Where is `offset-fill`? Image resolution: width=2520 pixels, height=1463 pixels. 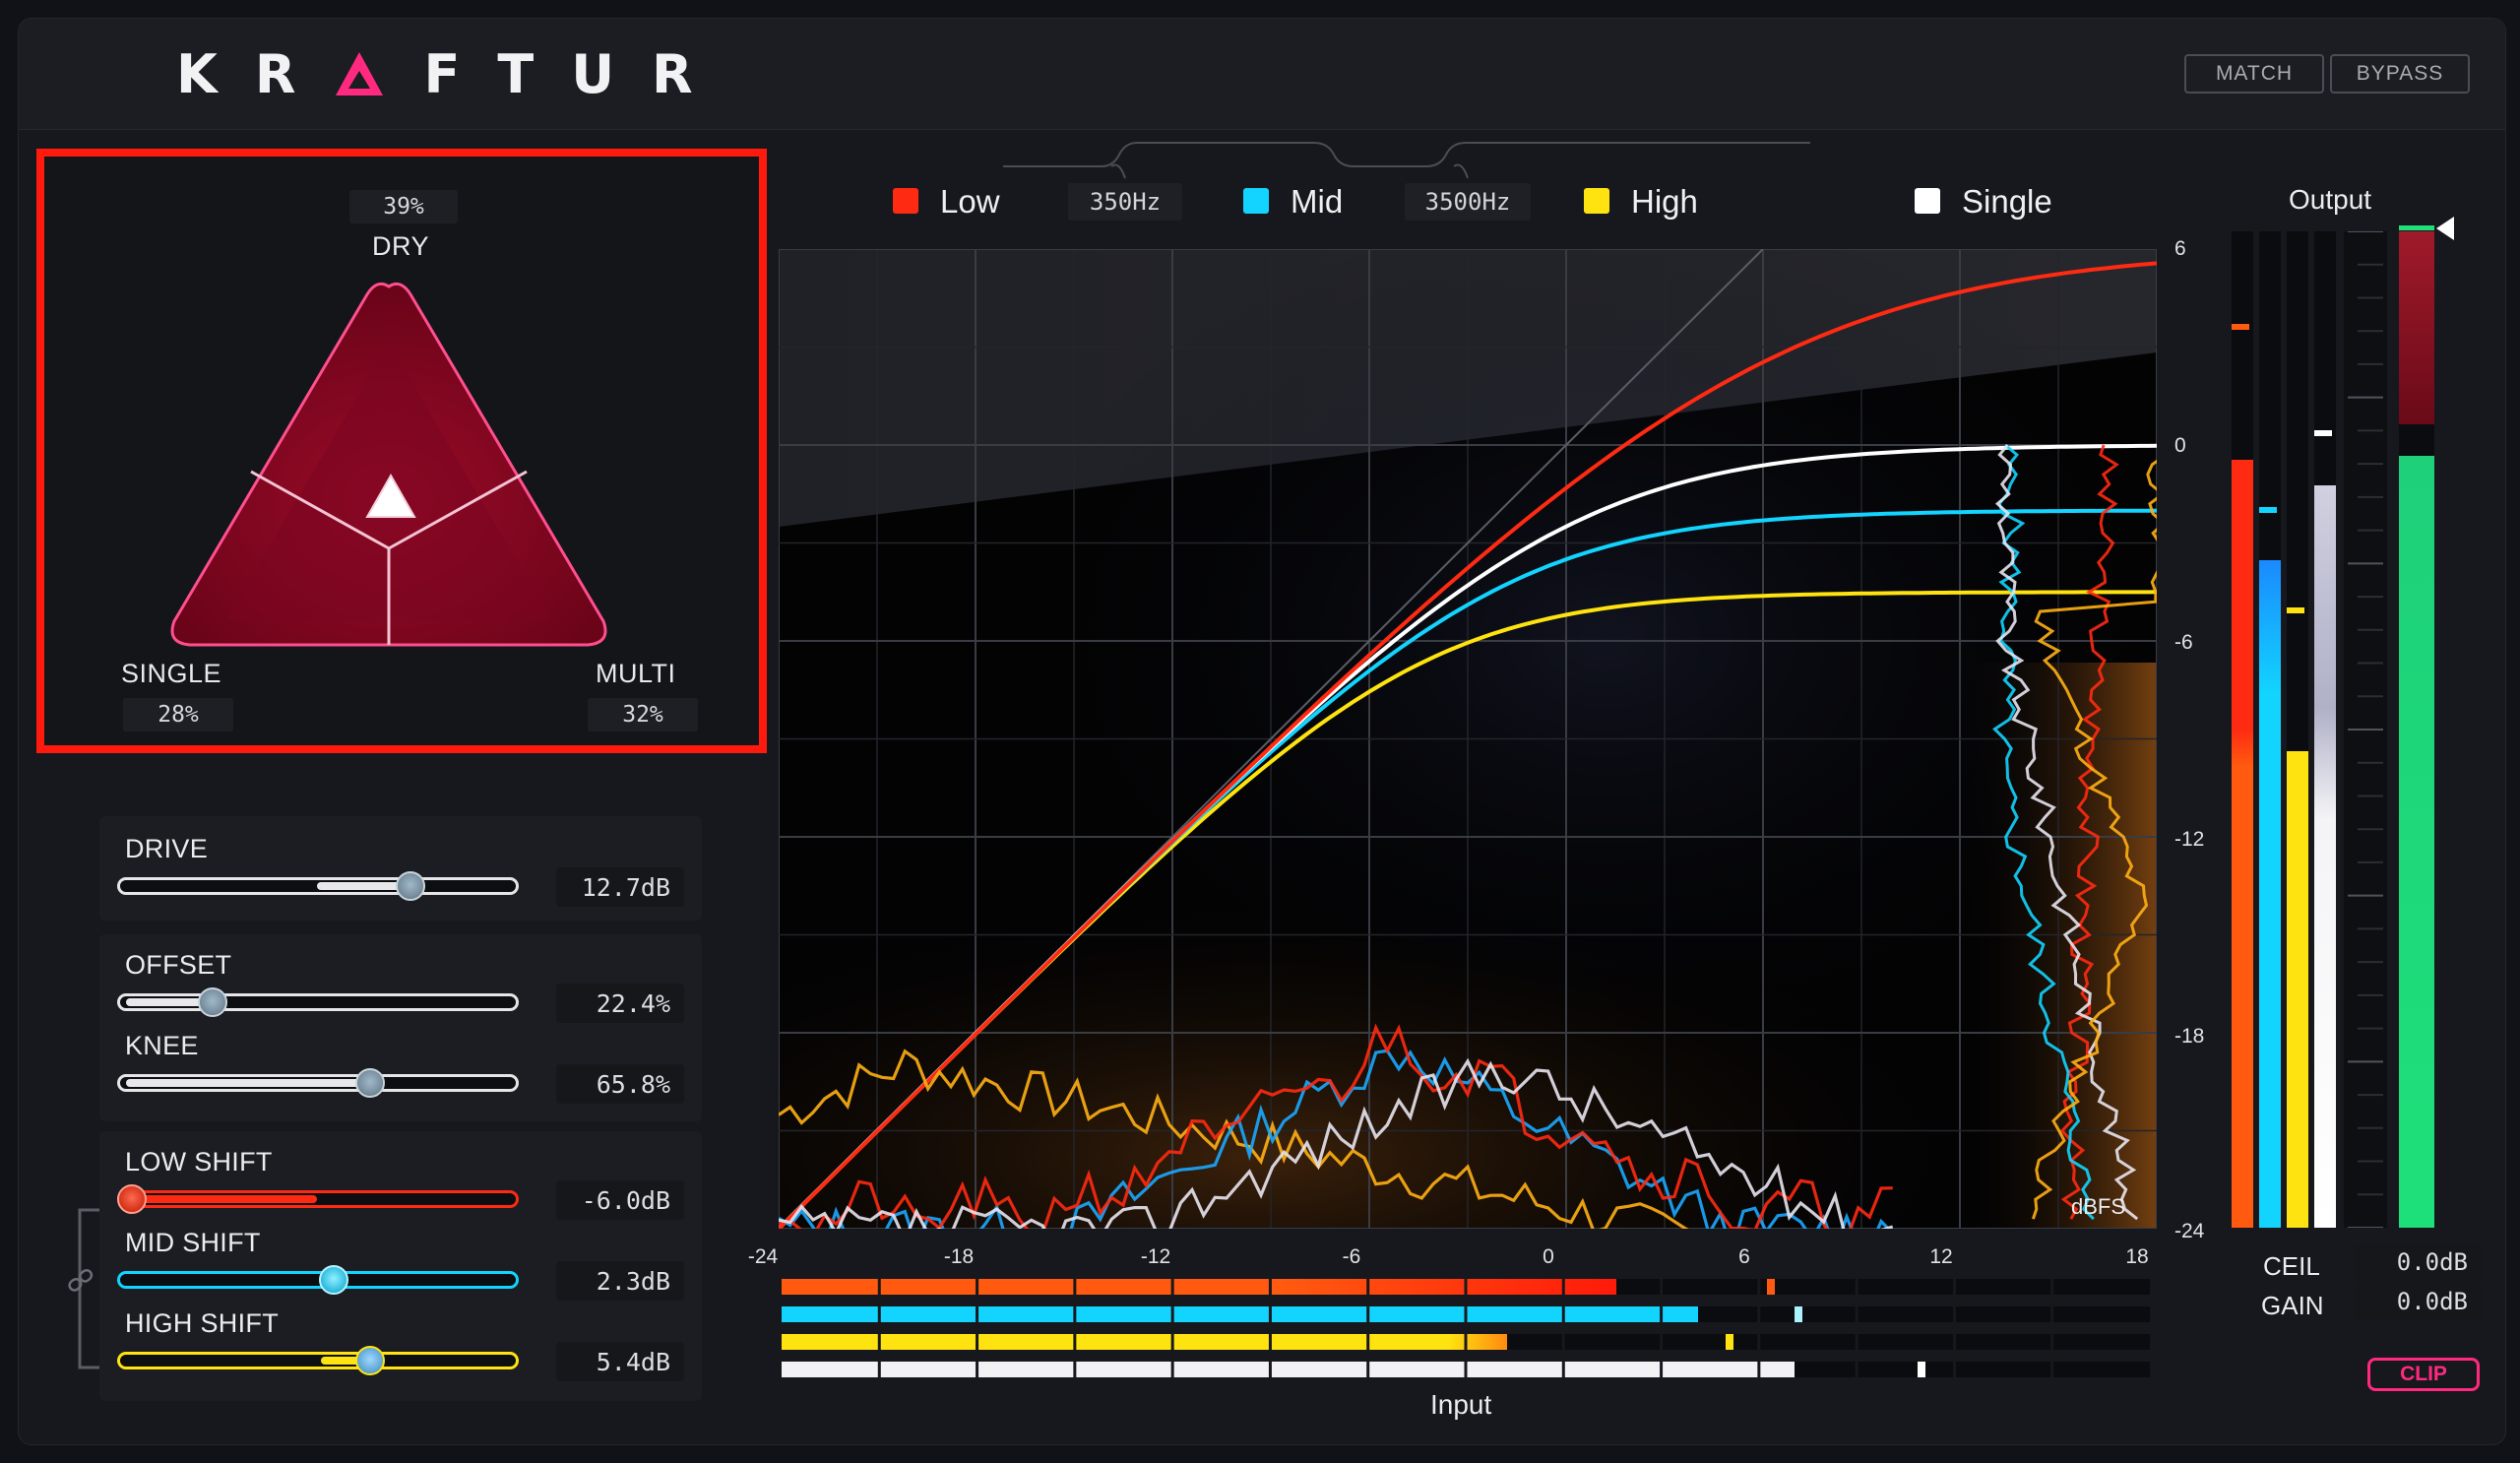 offset-fill is located at coordinates (167, 1002).